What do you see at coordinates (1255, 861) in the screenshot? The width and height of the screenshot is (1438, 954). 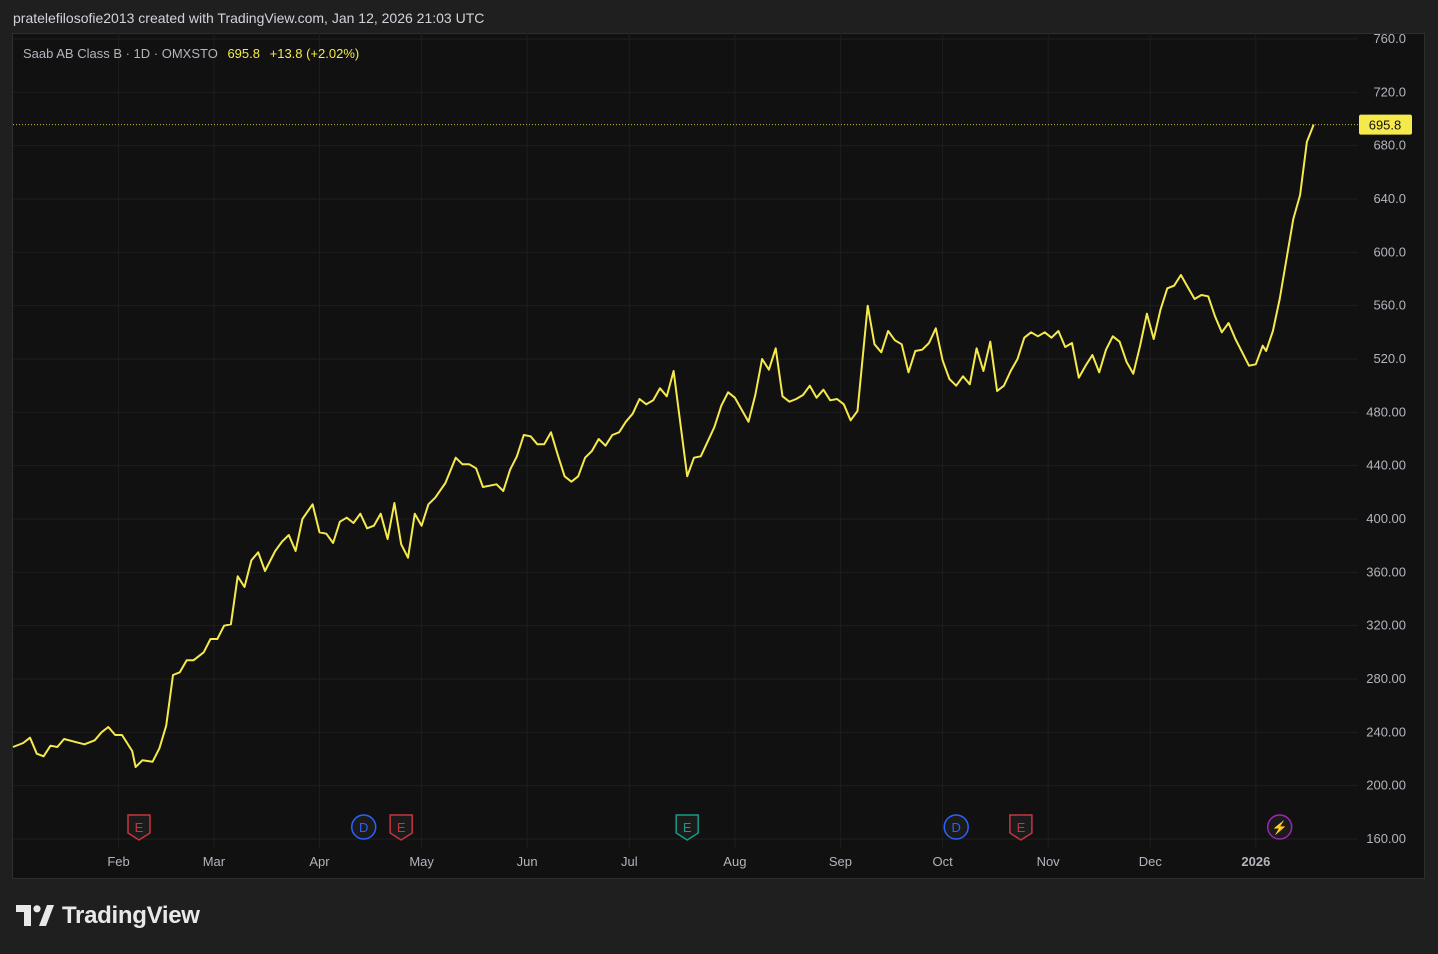 I see `x-tick-label: 2026` at bounding box center [1255, 861].